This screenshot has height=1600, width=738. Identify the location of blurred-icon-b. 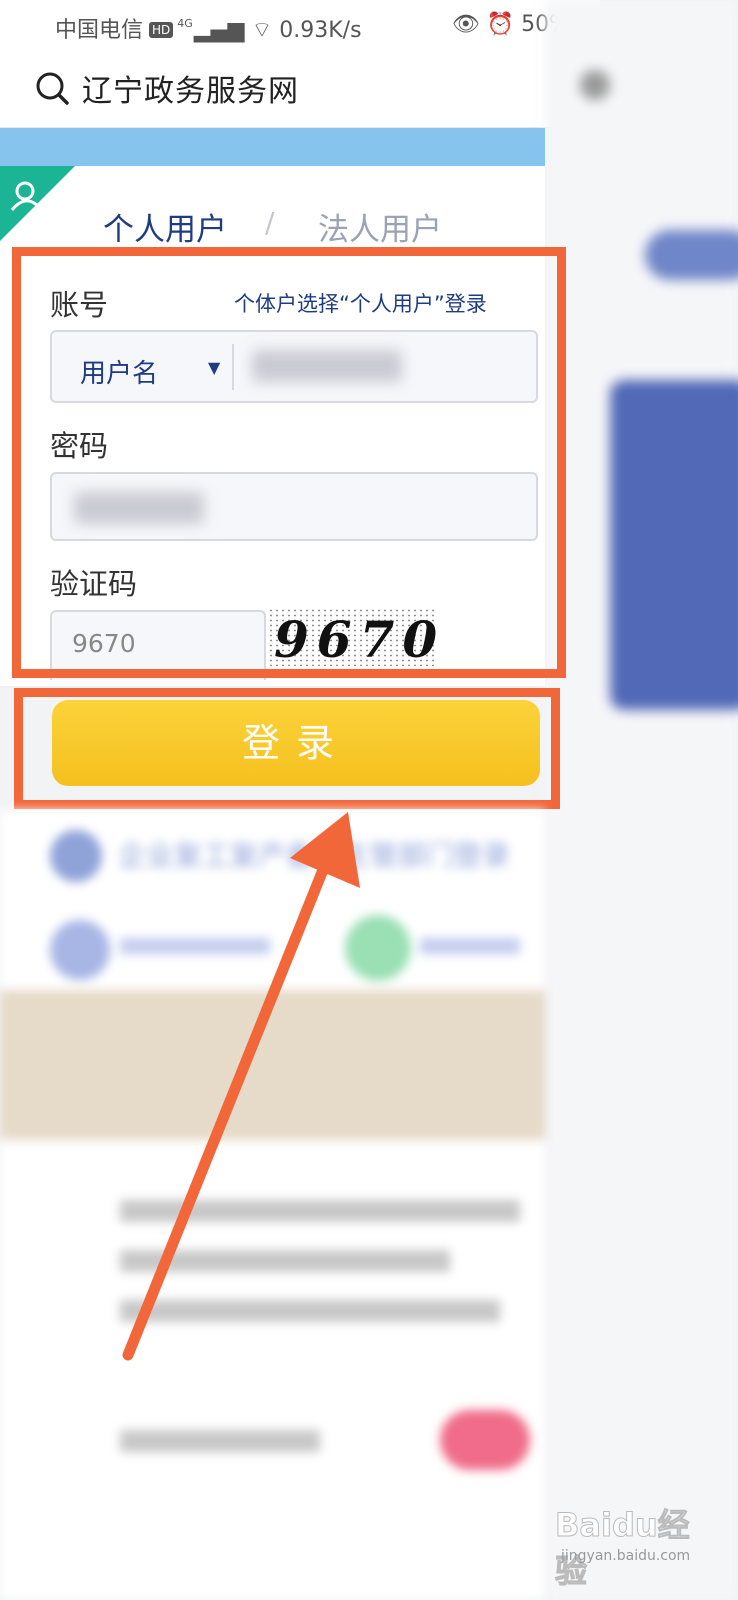
(378, 948).